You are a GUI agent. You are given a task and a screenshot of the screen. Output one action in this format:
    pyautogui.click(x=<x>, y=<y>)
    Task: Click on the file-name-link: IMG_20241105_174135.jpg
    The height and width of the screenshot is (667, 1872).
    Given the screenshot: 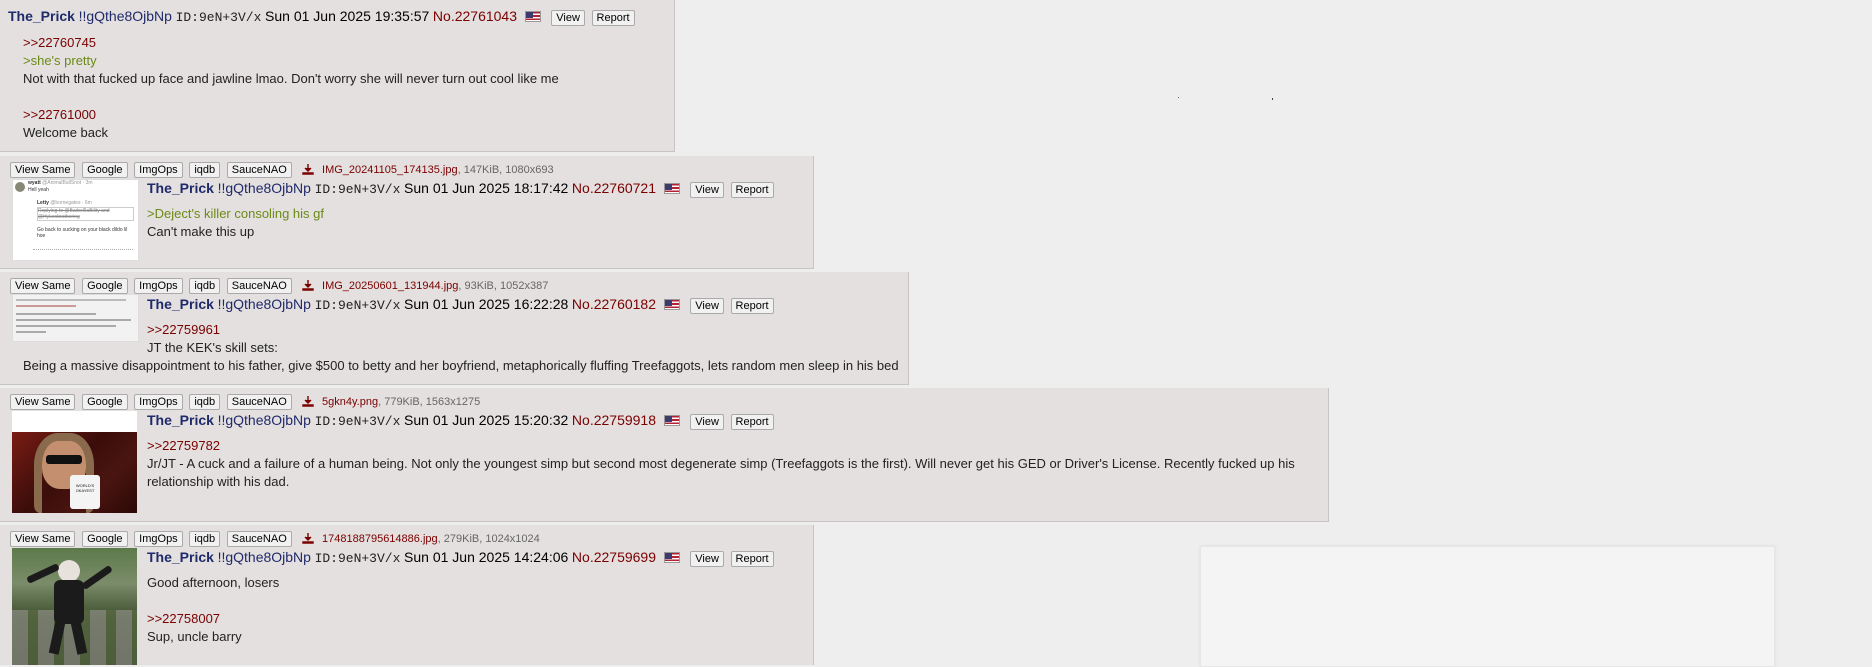 What is the action you would take?
    pyautogui.click(x=390, y=170)
    